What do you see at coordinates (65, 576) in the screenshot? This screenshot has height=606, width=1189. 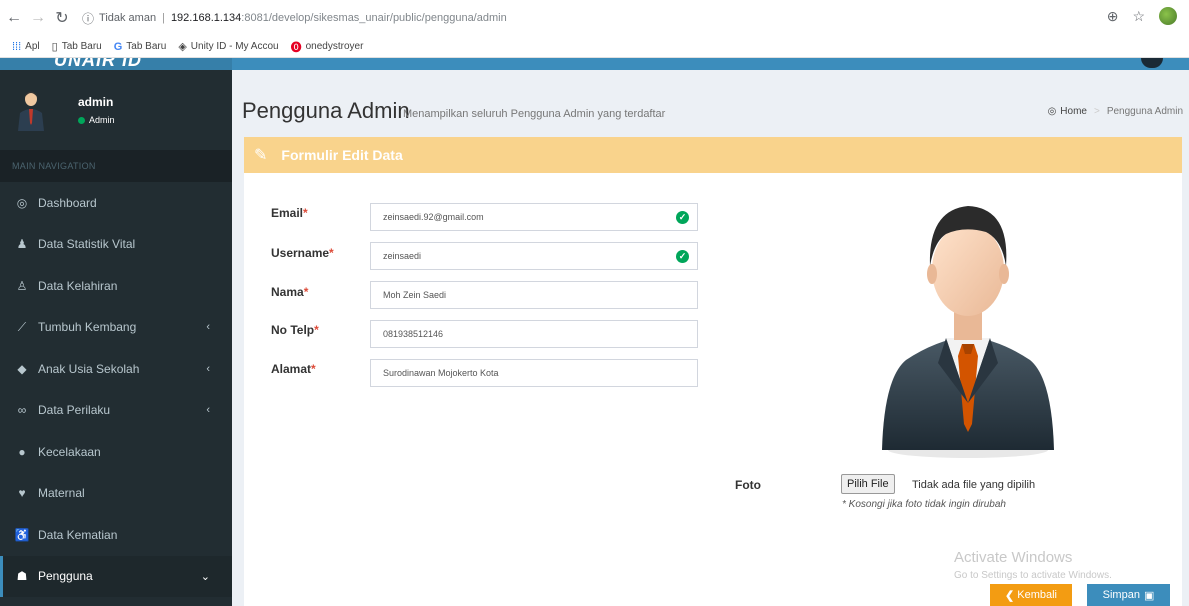 I see `sidebar-item-label: Pengguna` at bounding box center [65, 576].